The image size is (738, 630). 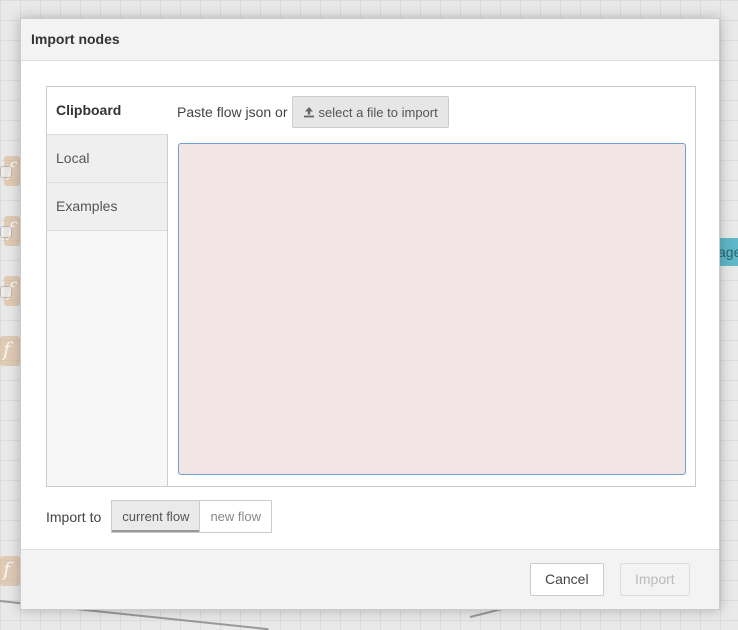 What do you see at coordinates (370, 579) in the screenshot?
I see `dialog-footer: Cancel Import` at bounding box center [370, 579].